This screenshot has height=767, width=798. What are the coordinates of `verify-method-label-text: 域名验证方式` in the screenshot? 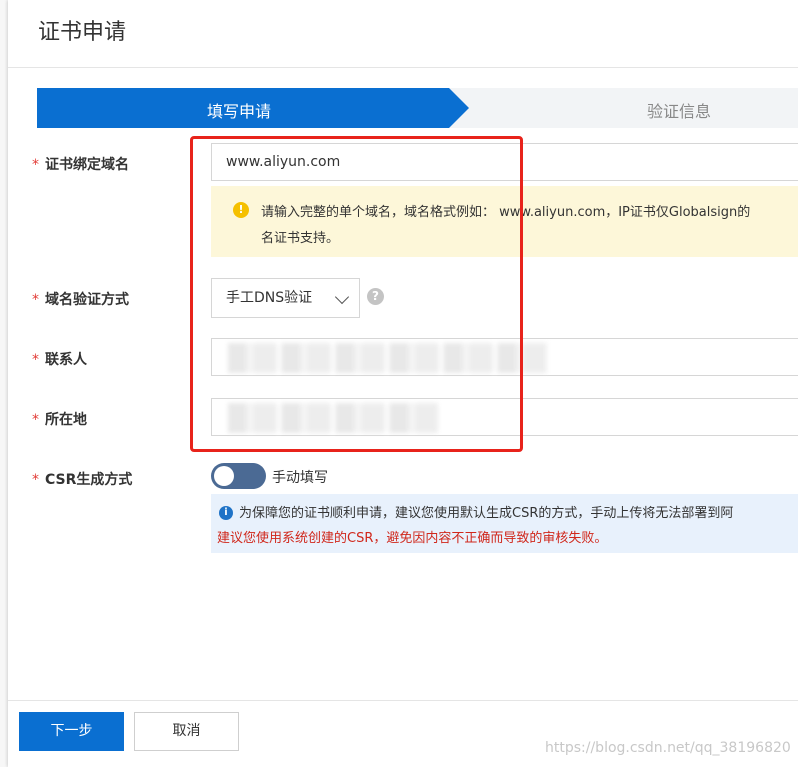 It's located at (87, 300).